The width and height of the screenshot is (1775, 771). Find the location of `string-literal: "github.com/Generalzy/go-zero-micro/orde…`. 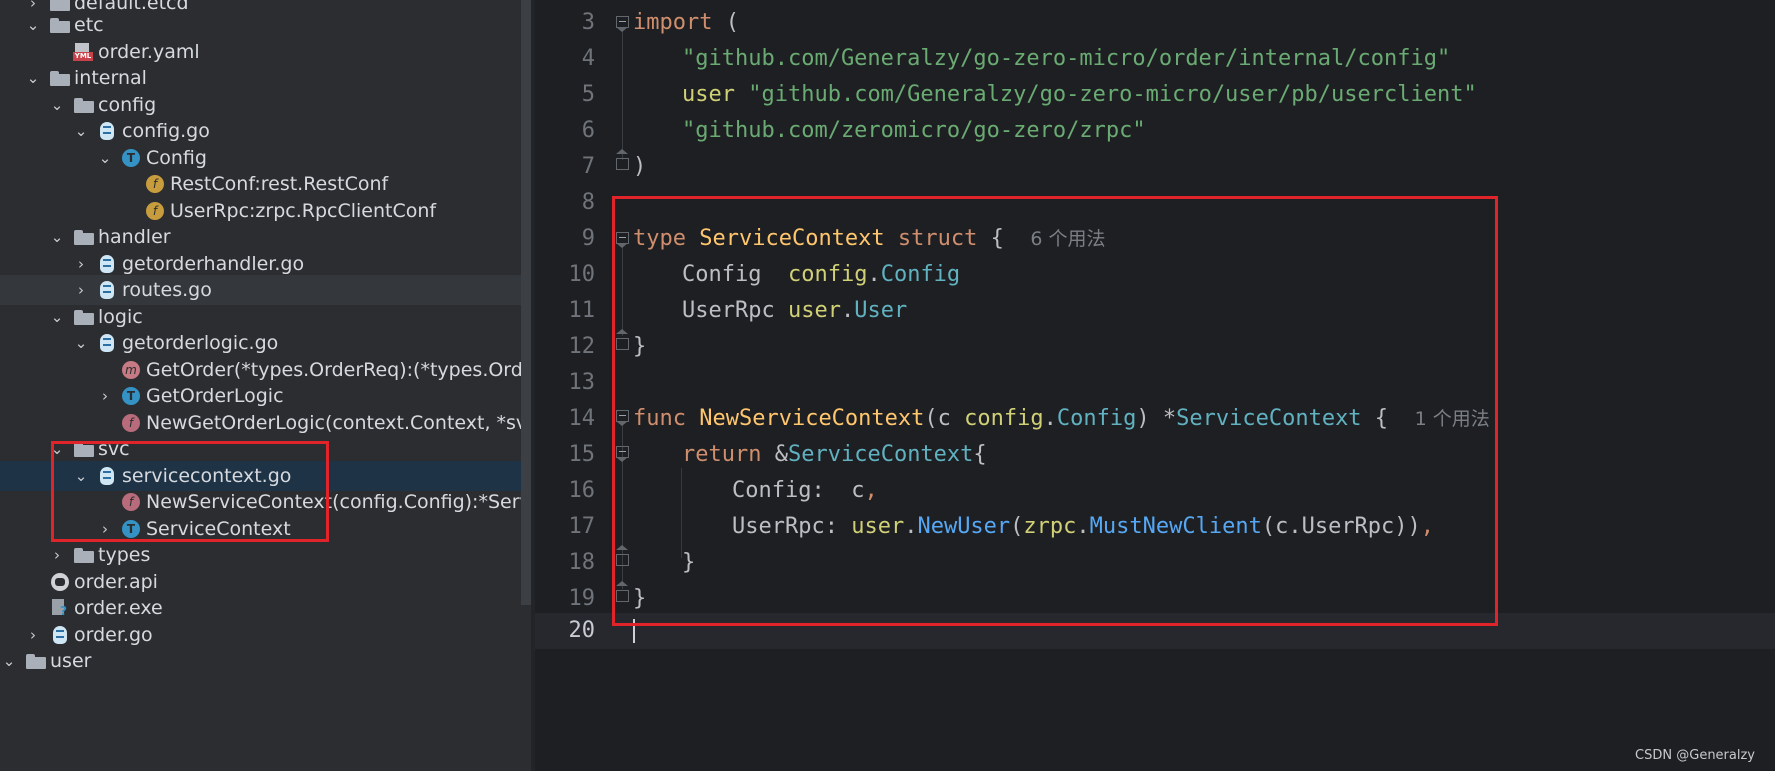

string-literal: "github.com/Generalzy/go-zero-micro/orde… is located at coordinates (1066, 58).